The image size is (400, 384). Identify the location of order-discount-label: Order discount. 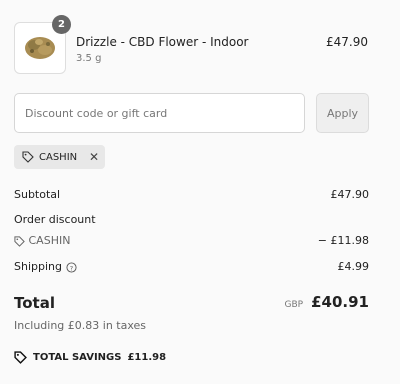
(55, 219).